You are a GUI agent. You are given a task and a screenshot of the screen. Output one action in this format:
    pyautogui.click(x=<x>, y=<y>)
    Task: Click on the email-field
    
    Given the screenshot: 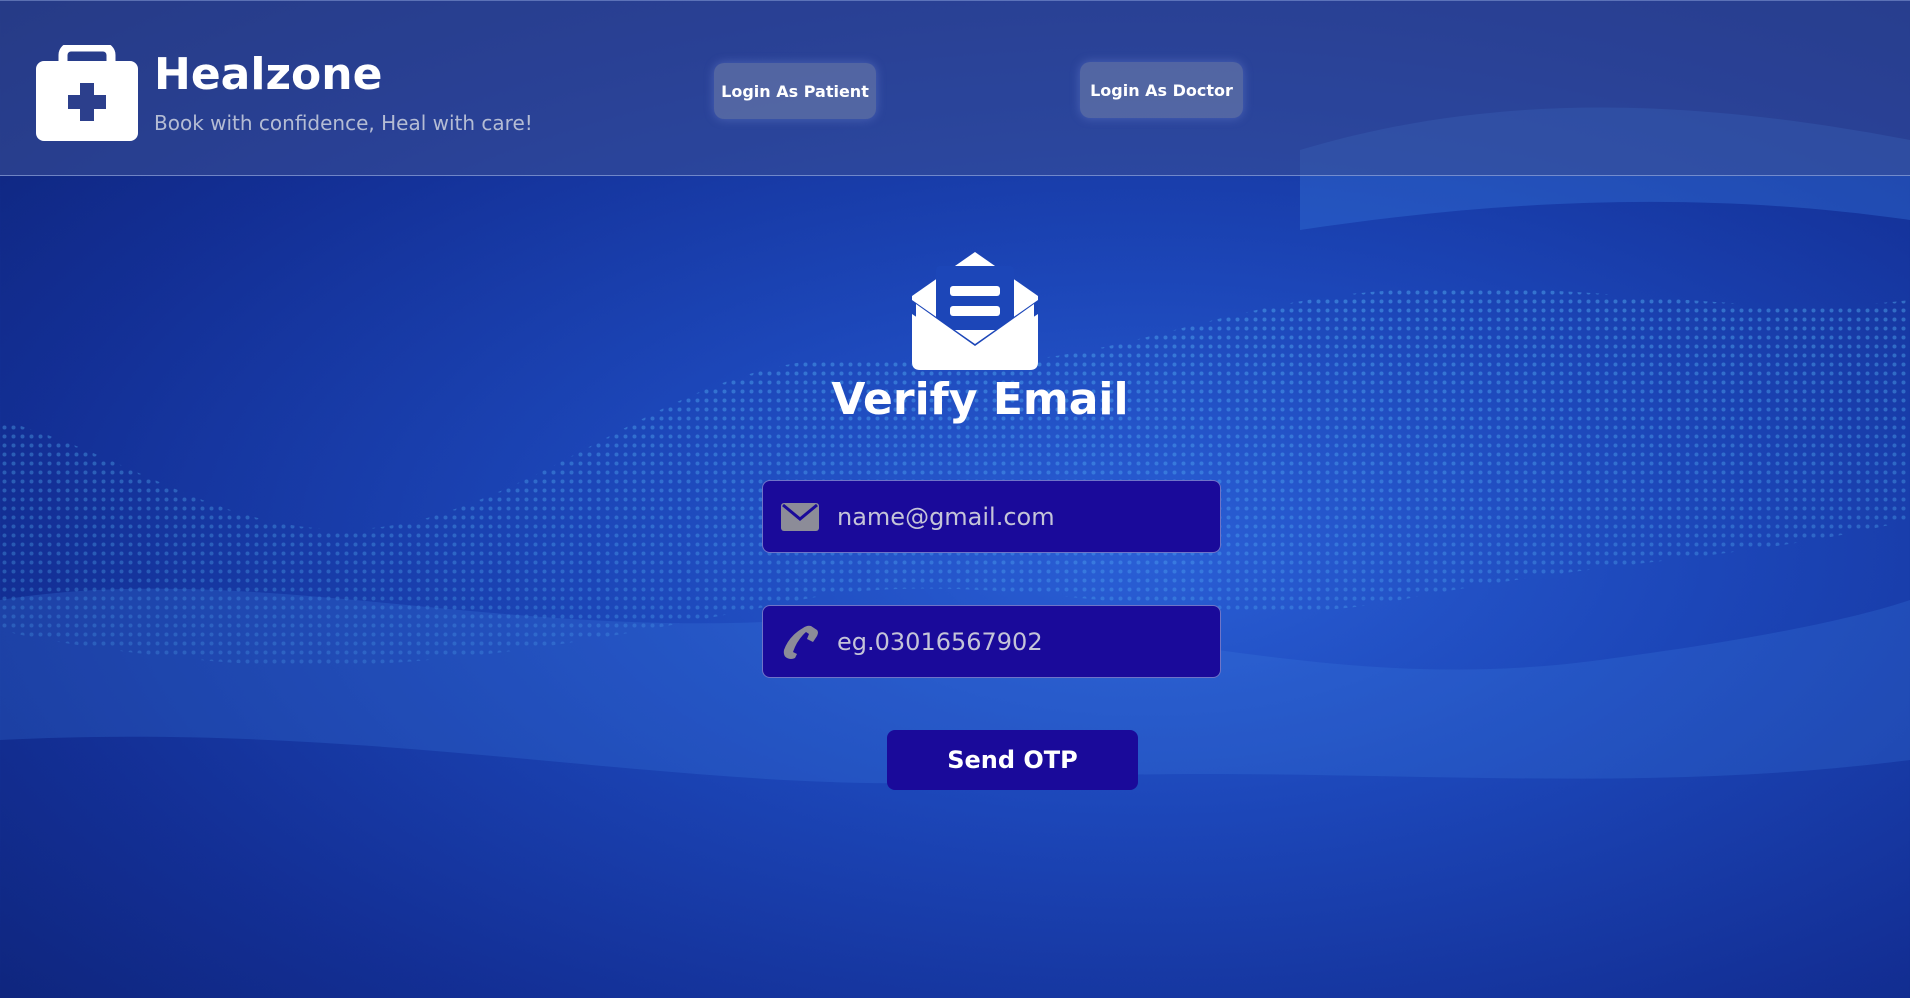 What is the action you would take?
    pyautogui.click(x=991, y=516)
    